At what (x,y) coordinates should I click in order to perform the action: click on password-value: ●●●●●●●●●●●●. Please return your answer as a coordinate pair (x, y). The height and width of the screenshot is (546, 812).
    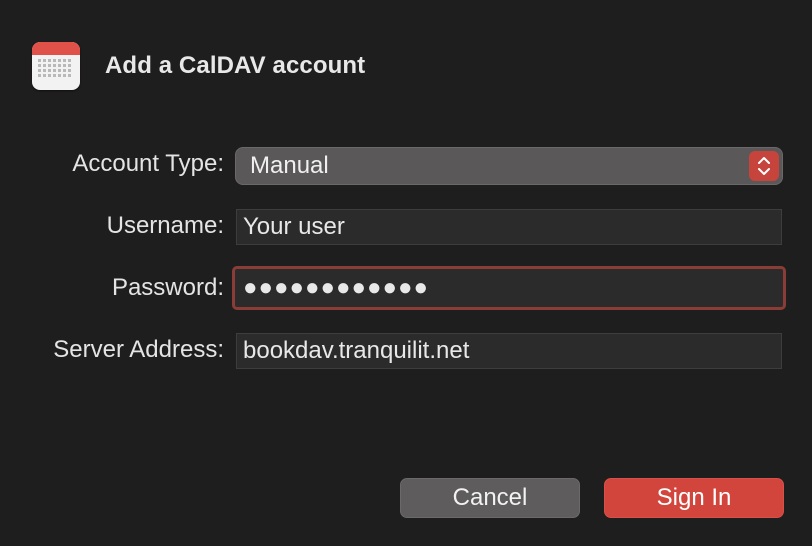
    Looking at the image, I should click on (336, 287).